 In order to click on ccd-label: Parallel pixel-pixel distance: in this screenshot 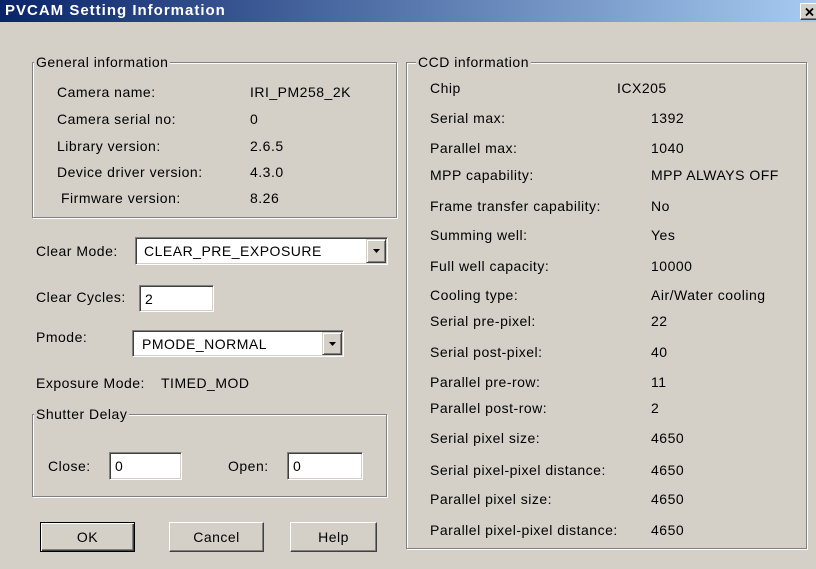, I will do `click(524, 530)`.